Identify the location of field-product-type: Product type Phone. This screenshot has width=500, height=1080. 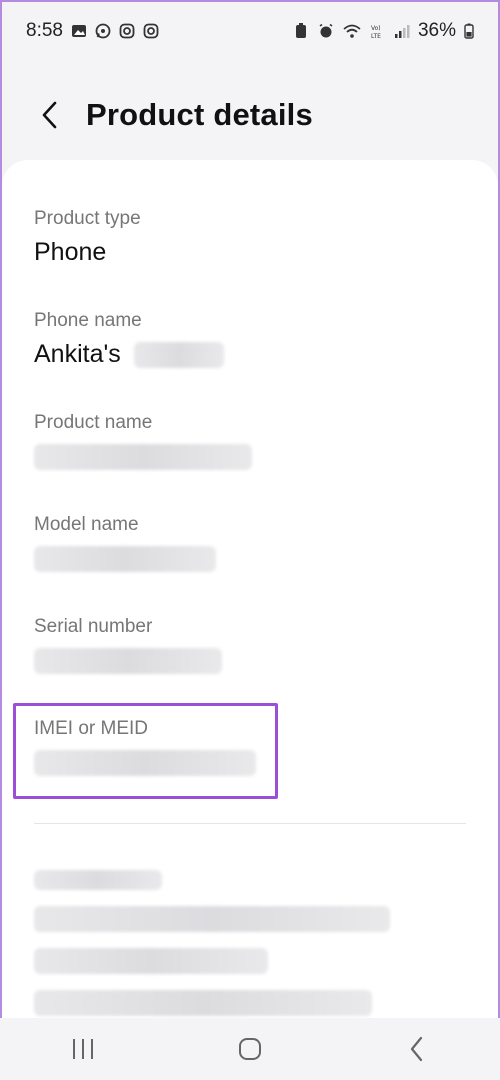
(87, 237).